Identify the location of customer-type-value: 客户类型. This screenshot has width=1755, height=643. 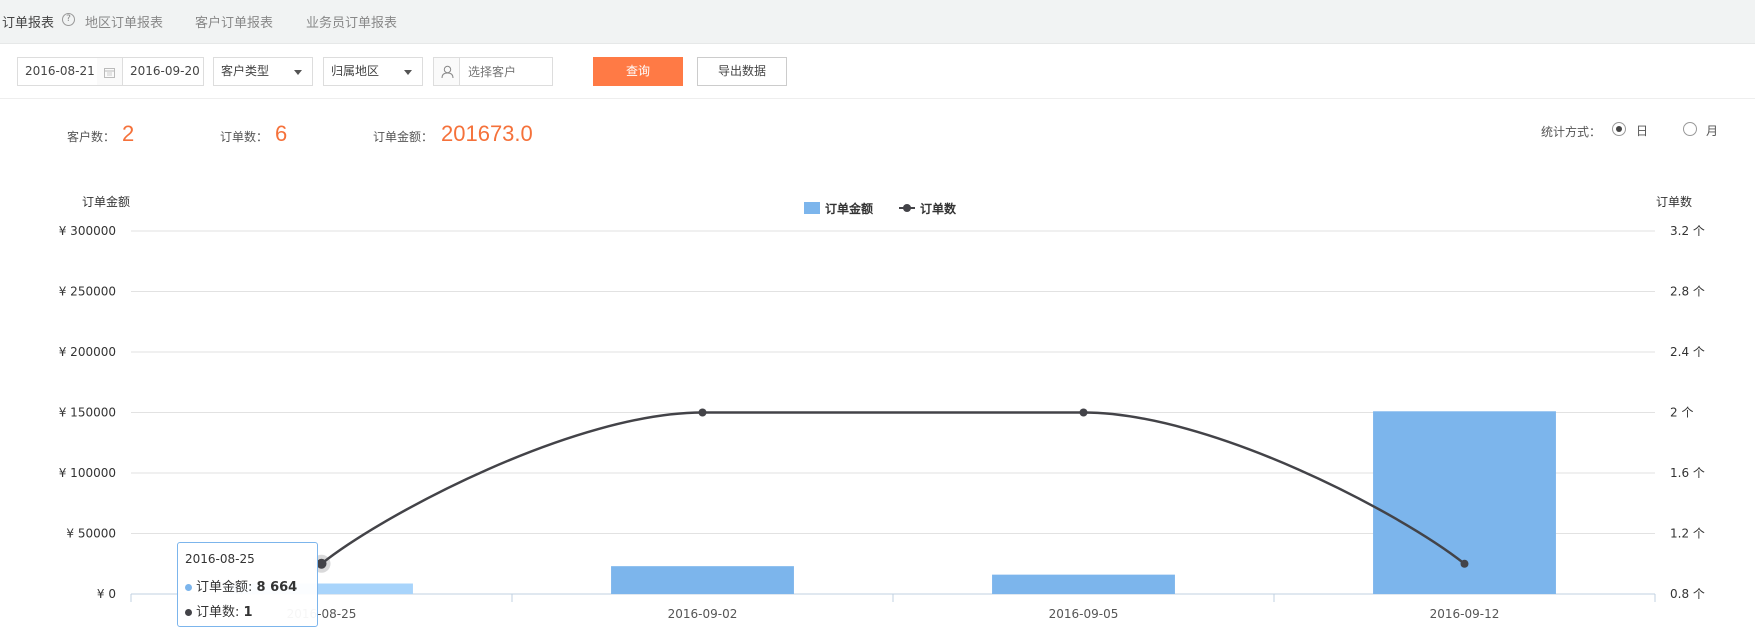
(245, 71).